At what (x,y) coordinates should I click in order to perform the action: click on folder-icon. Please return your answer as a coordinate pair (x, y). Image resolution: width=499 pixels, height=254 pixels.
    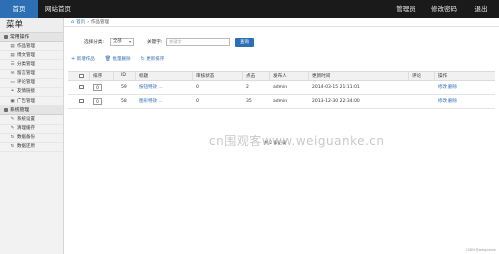
    Looking at the image, I should click on (6, 37).